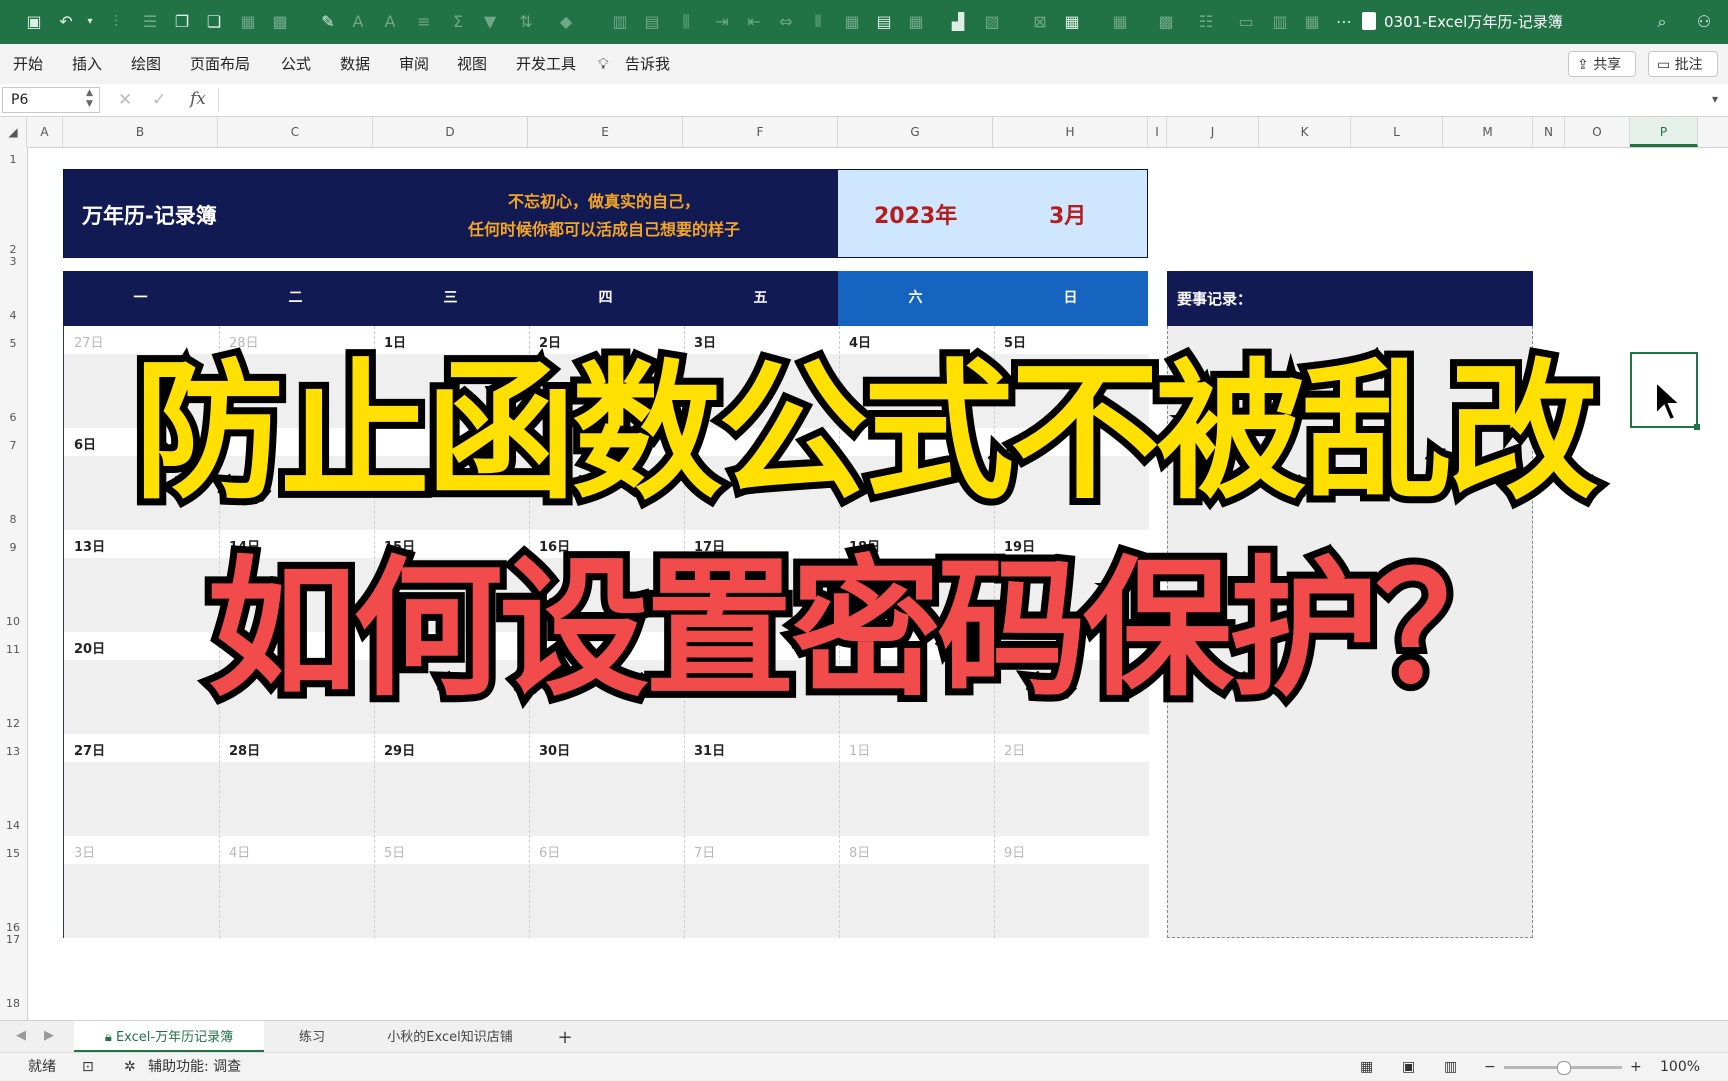  I want to click on column-header: G, so click(915, 132).